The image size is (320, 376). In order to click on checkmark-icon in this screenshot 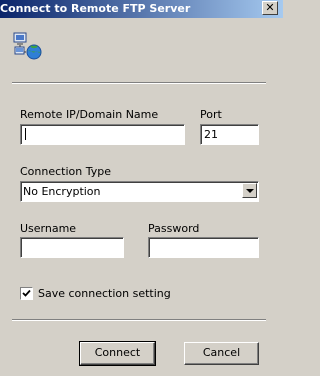, I will do `click(26, 293)`.